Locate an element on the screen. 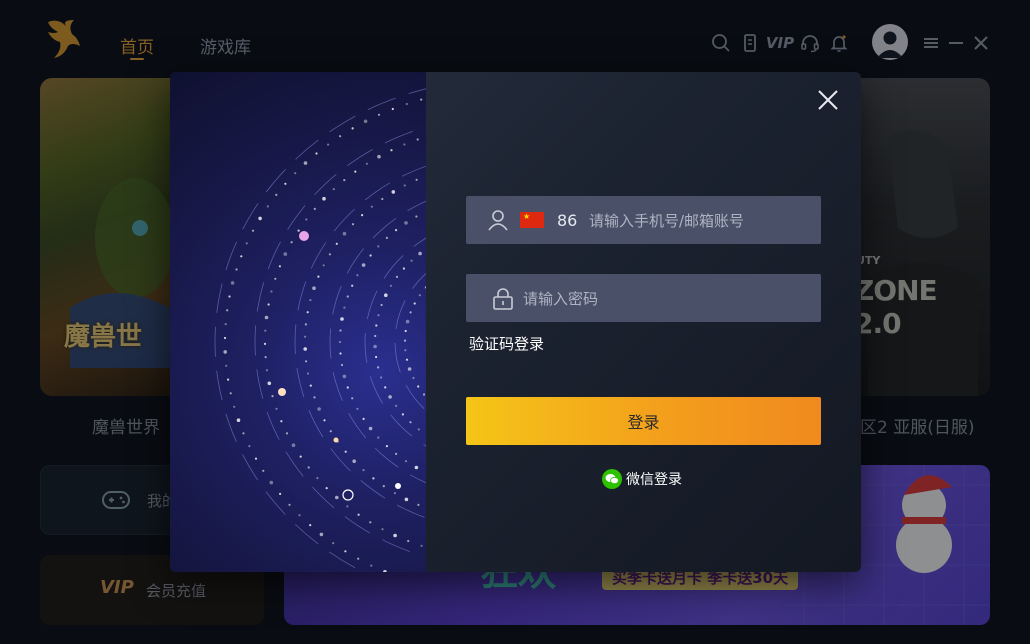  password-input is located at coordinates (668, 299).